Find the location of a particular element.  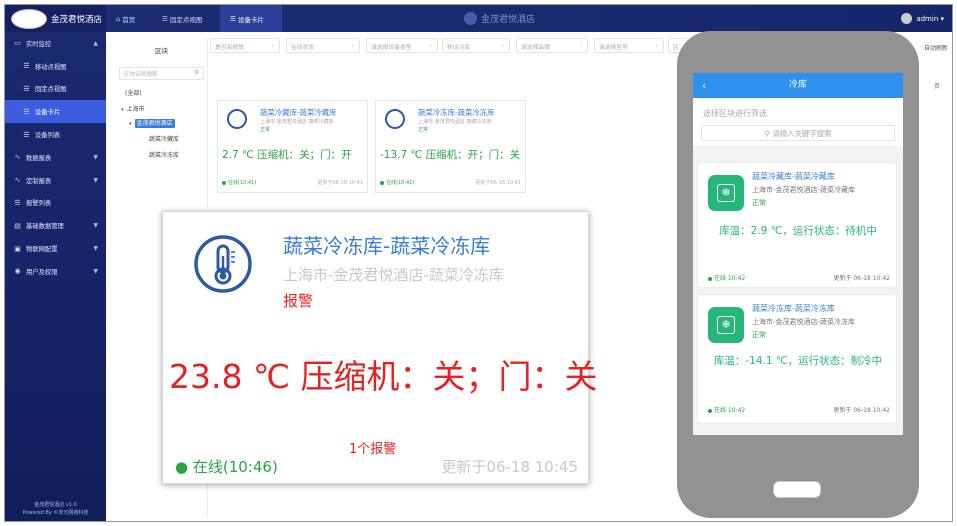

phone-title: 冷库 is located at coordinates (797, 85).